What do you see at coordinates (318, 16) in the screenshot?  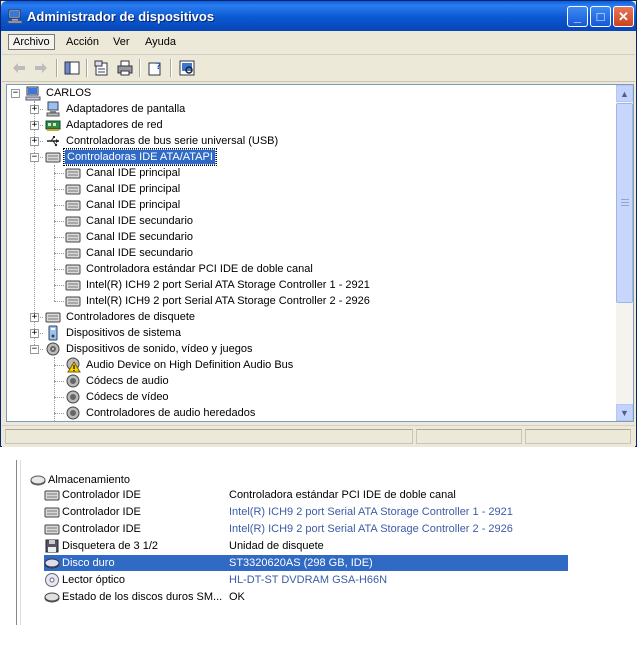 I see `title-bar: Administrador de dispositivos _ □ ✕` at bounding box center [318, 16].